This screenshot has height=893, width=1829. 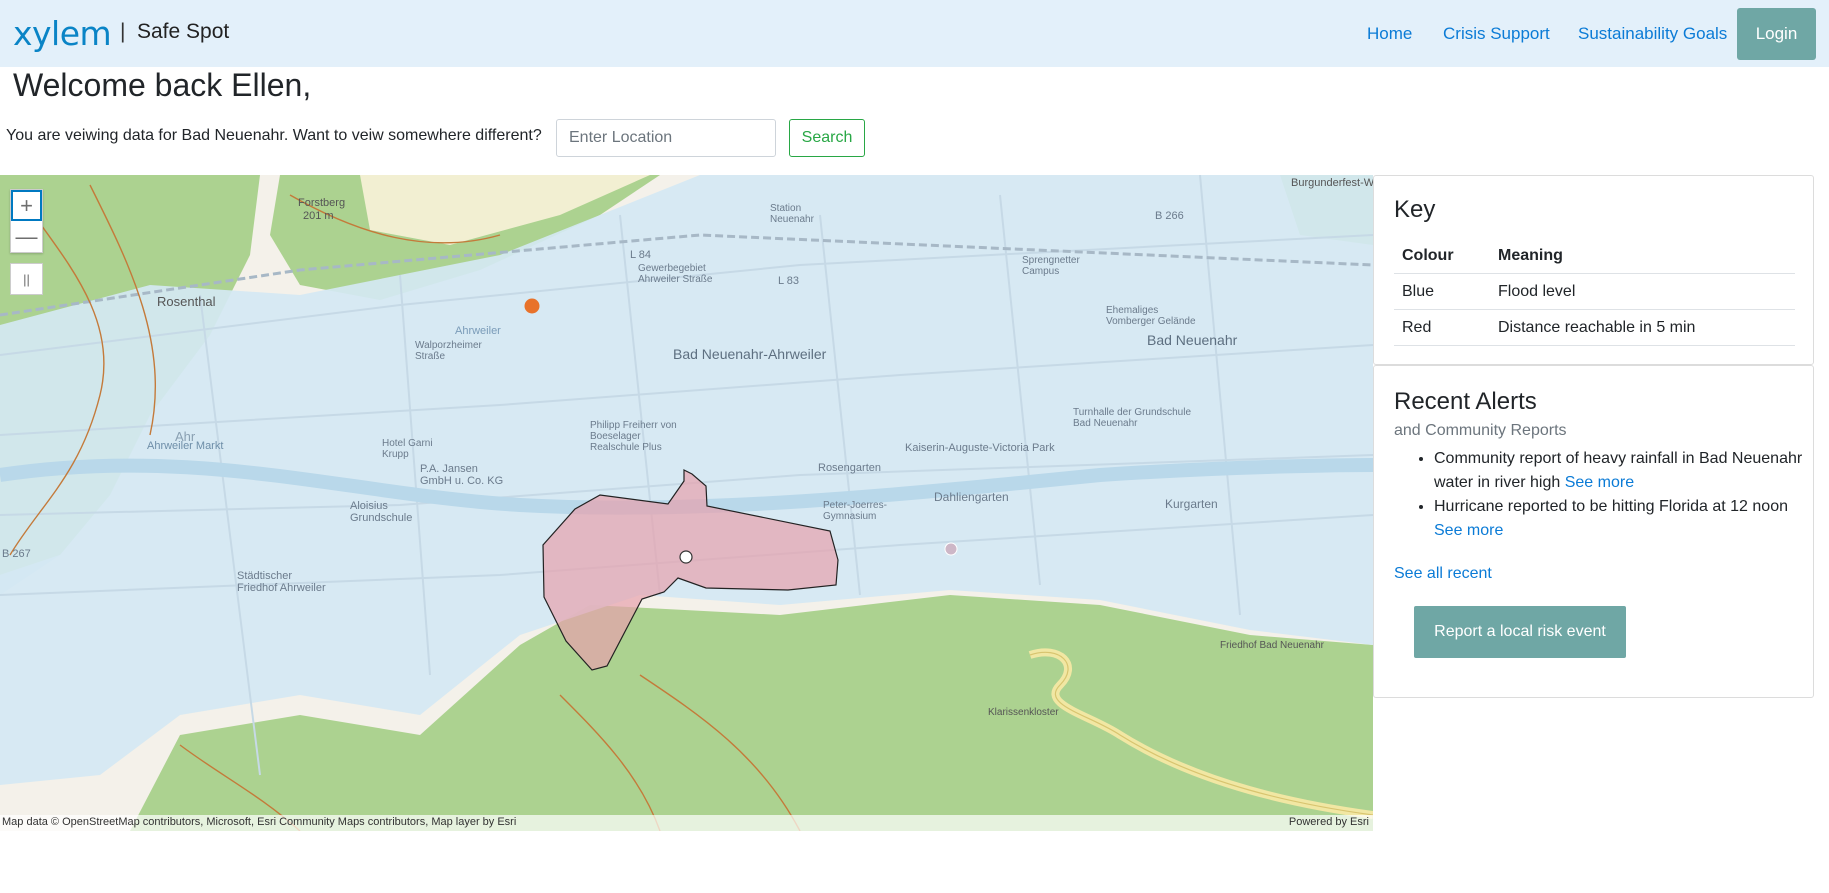 I want to click on nav-crisis-support-link: Crisis Support, so click(x=1496, y=34).